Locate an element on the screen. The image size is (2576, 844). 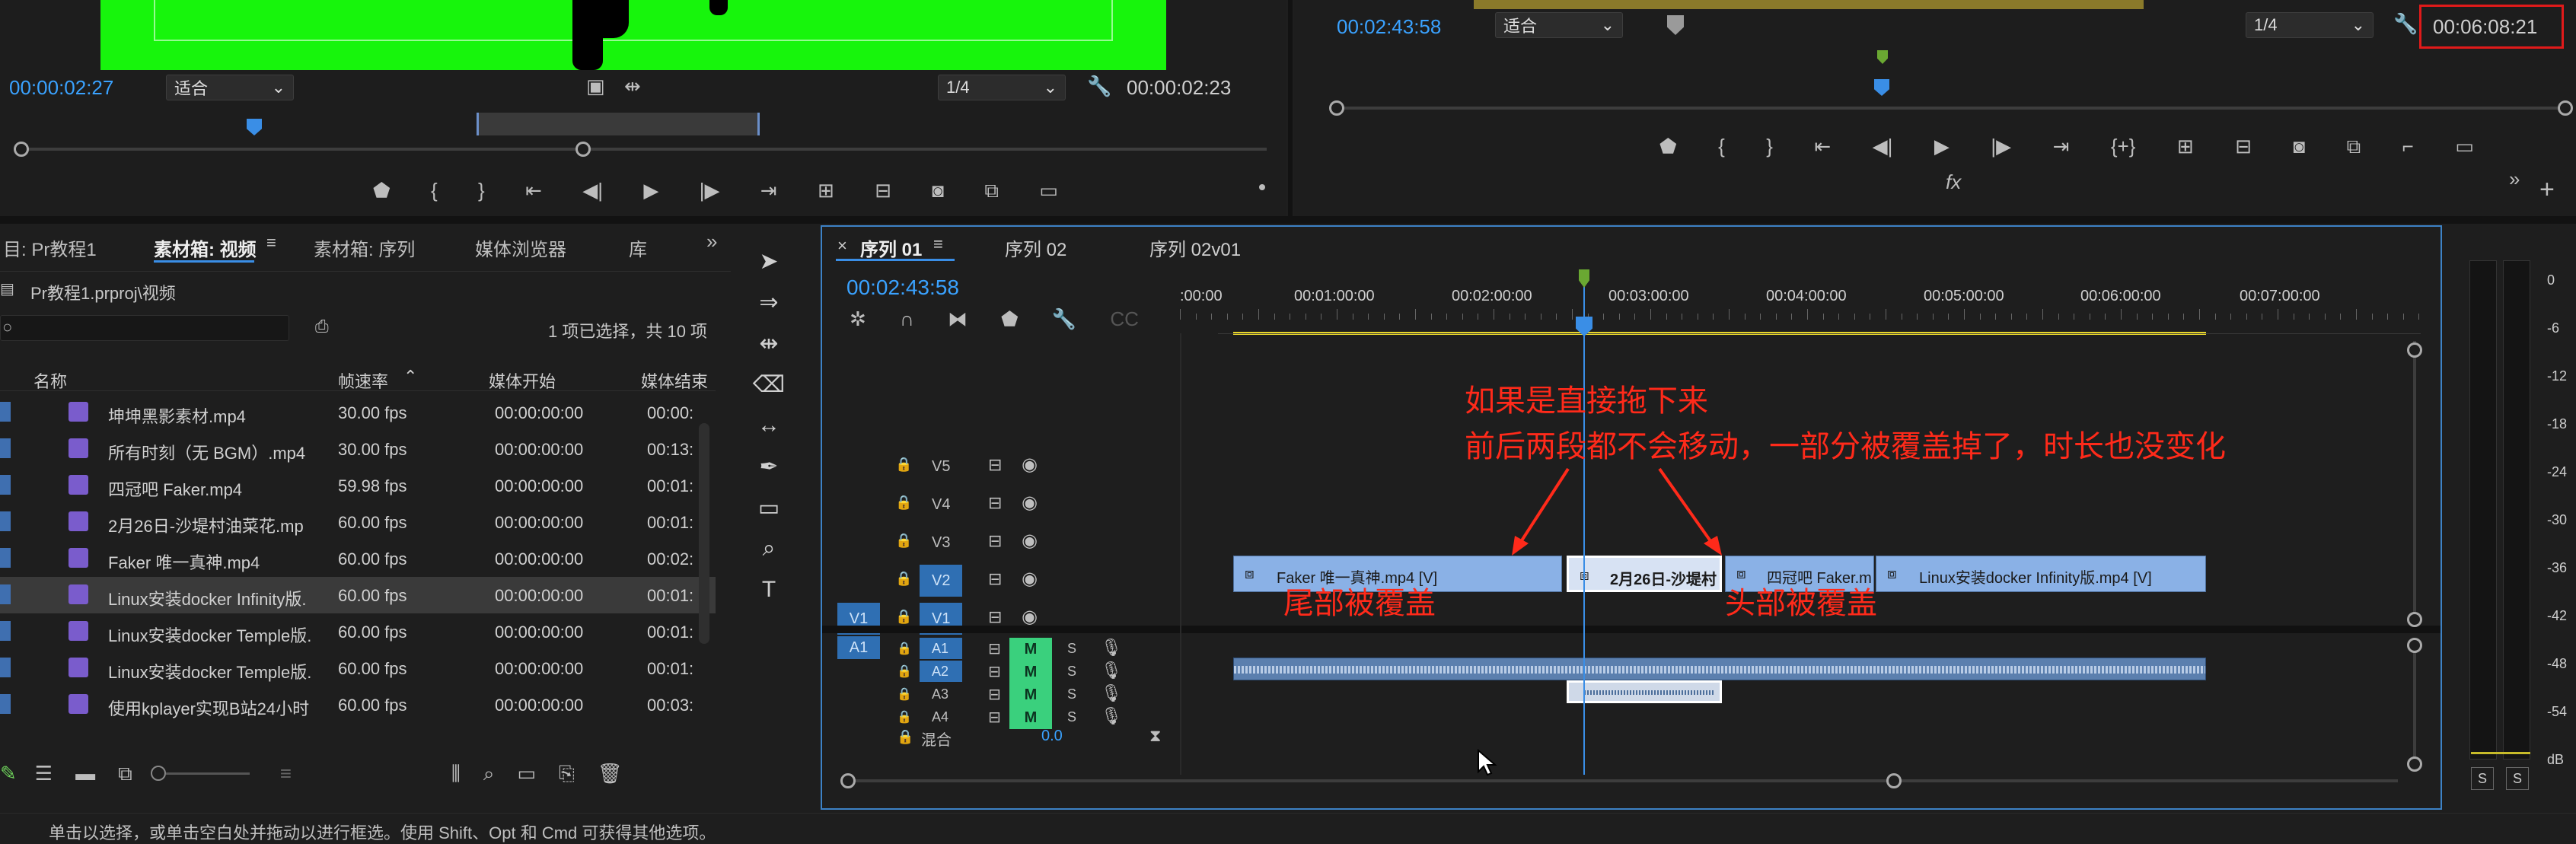
insert-clip-icon: ⊞ is located at coordinates (826, 190).